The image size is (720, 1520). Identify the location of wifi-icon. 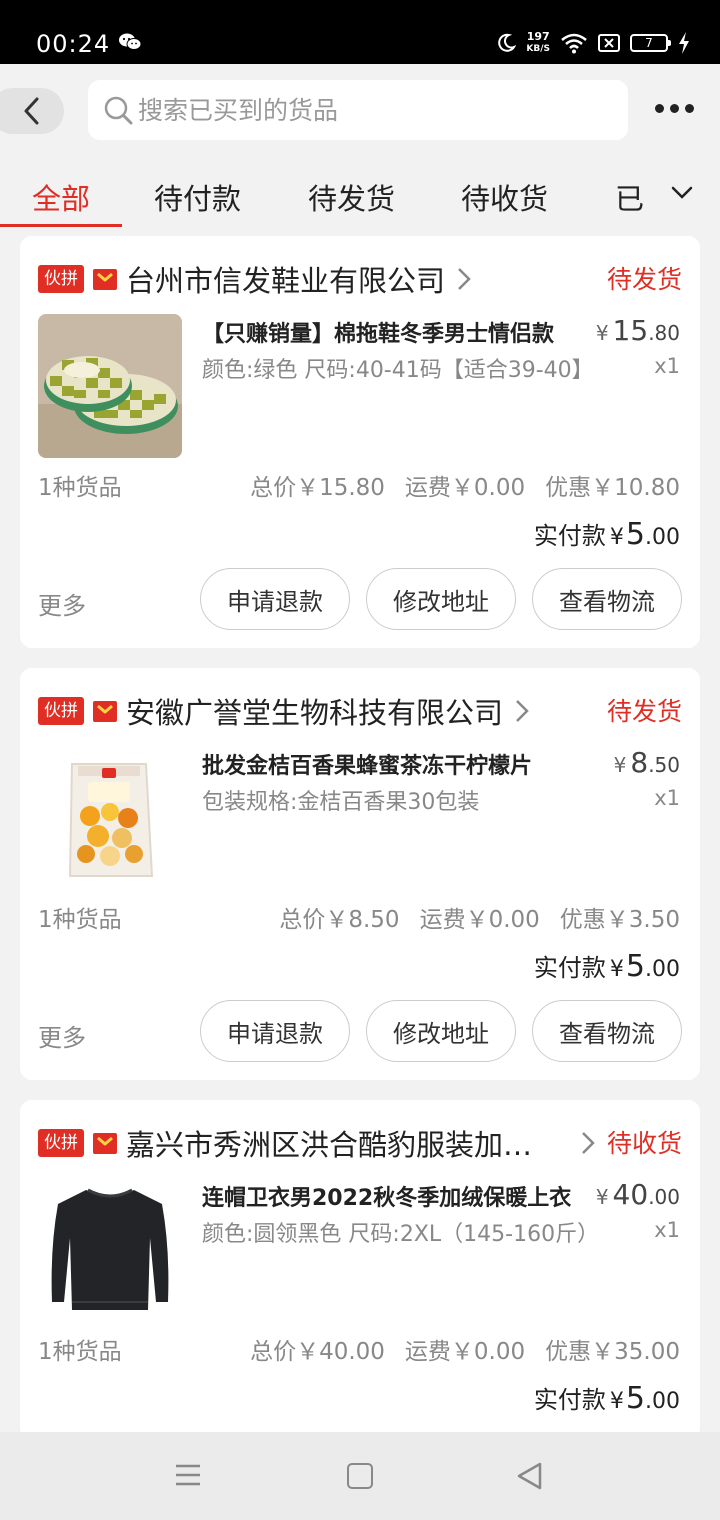
(574, 43).